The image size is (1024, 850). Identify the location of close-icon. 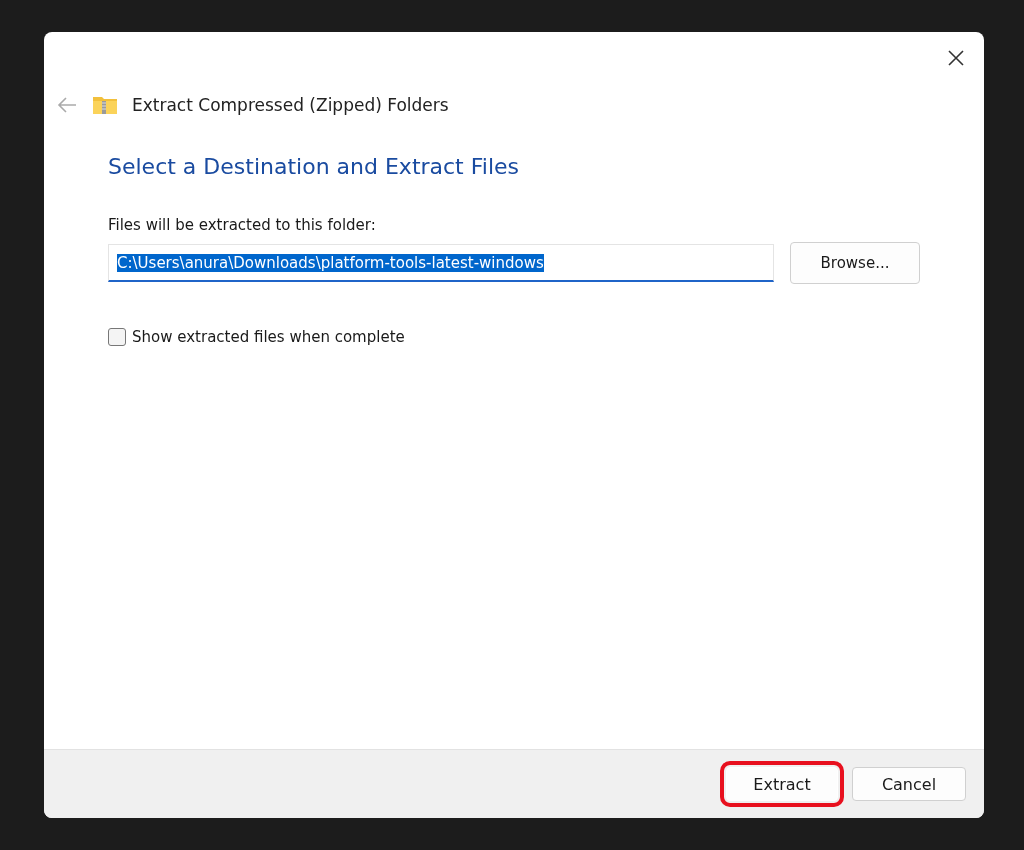
(956, 58).